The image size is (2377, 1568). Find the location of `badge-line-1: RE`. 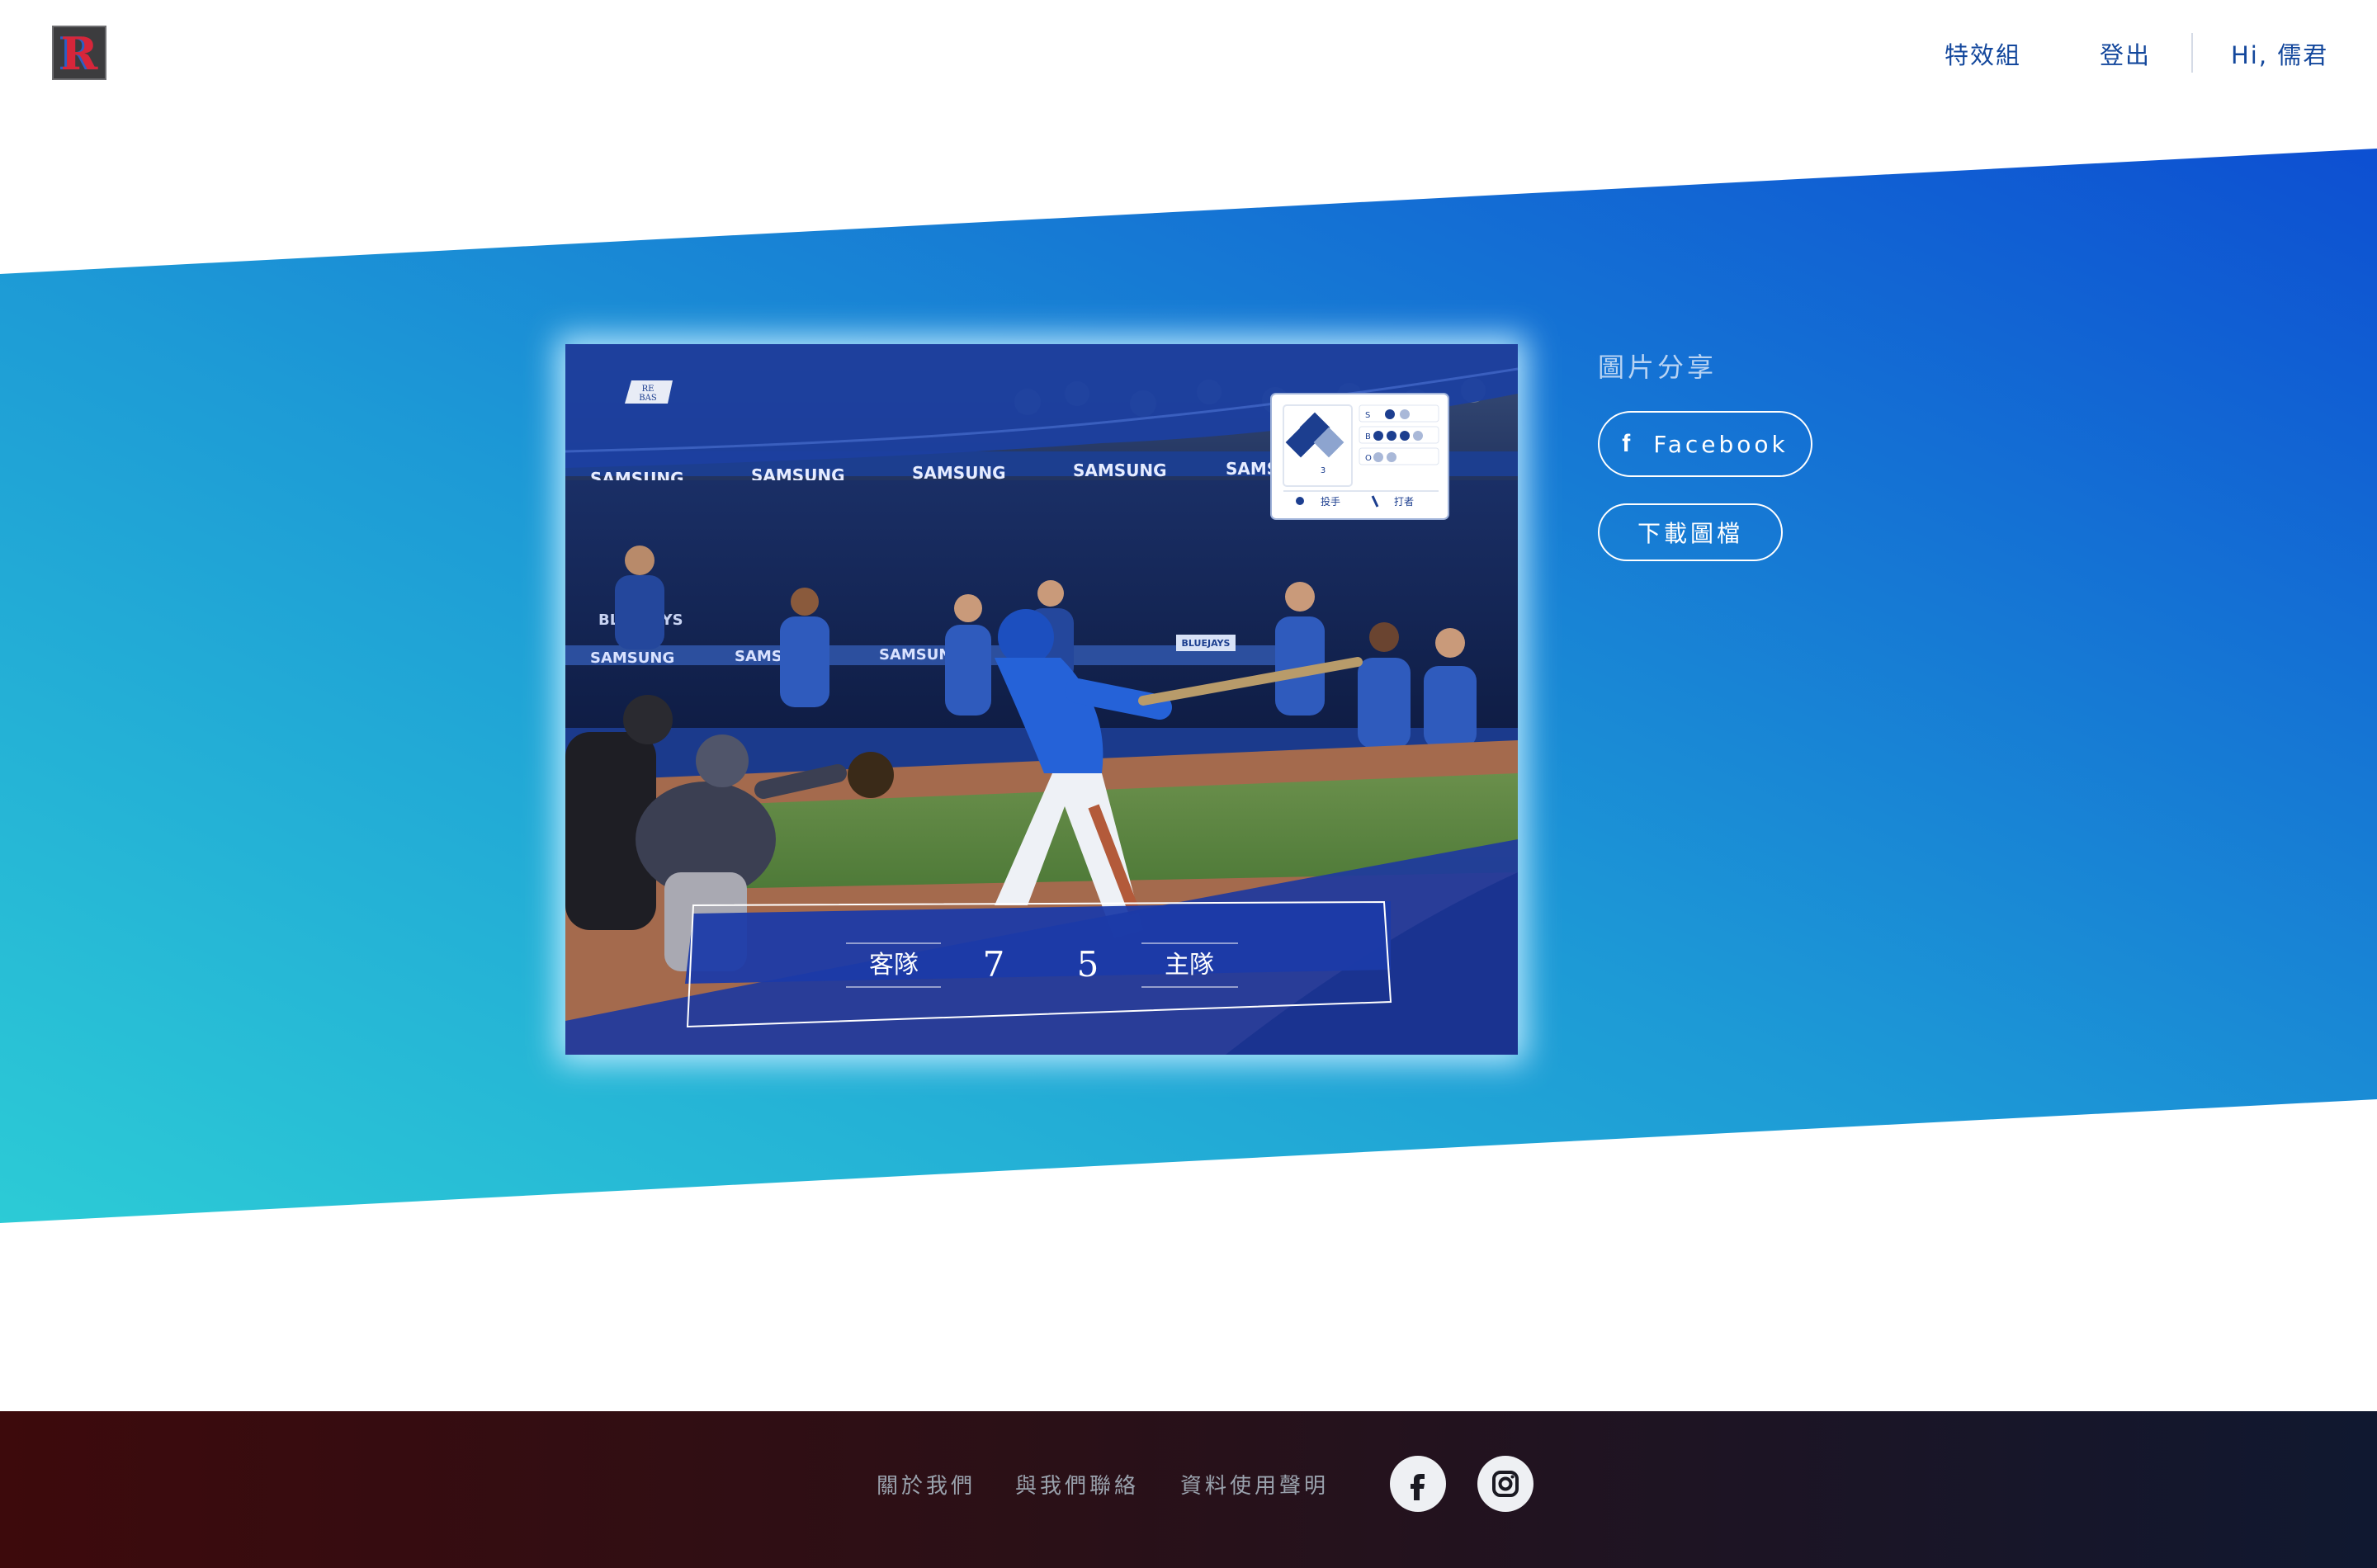

badge-line-1: RE is located at coordinates (648, 389).